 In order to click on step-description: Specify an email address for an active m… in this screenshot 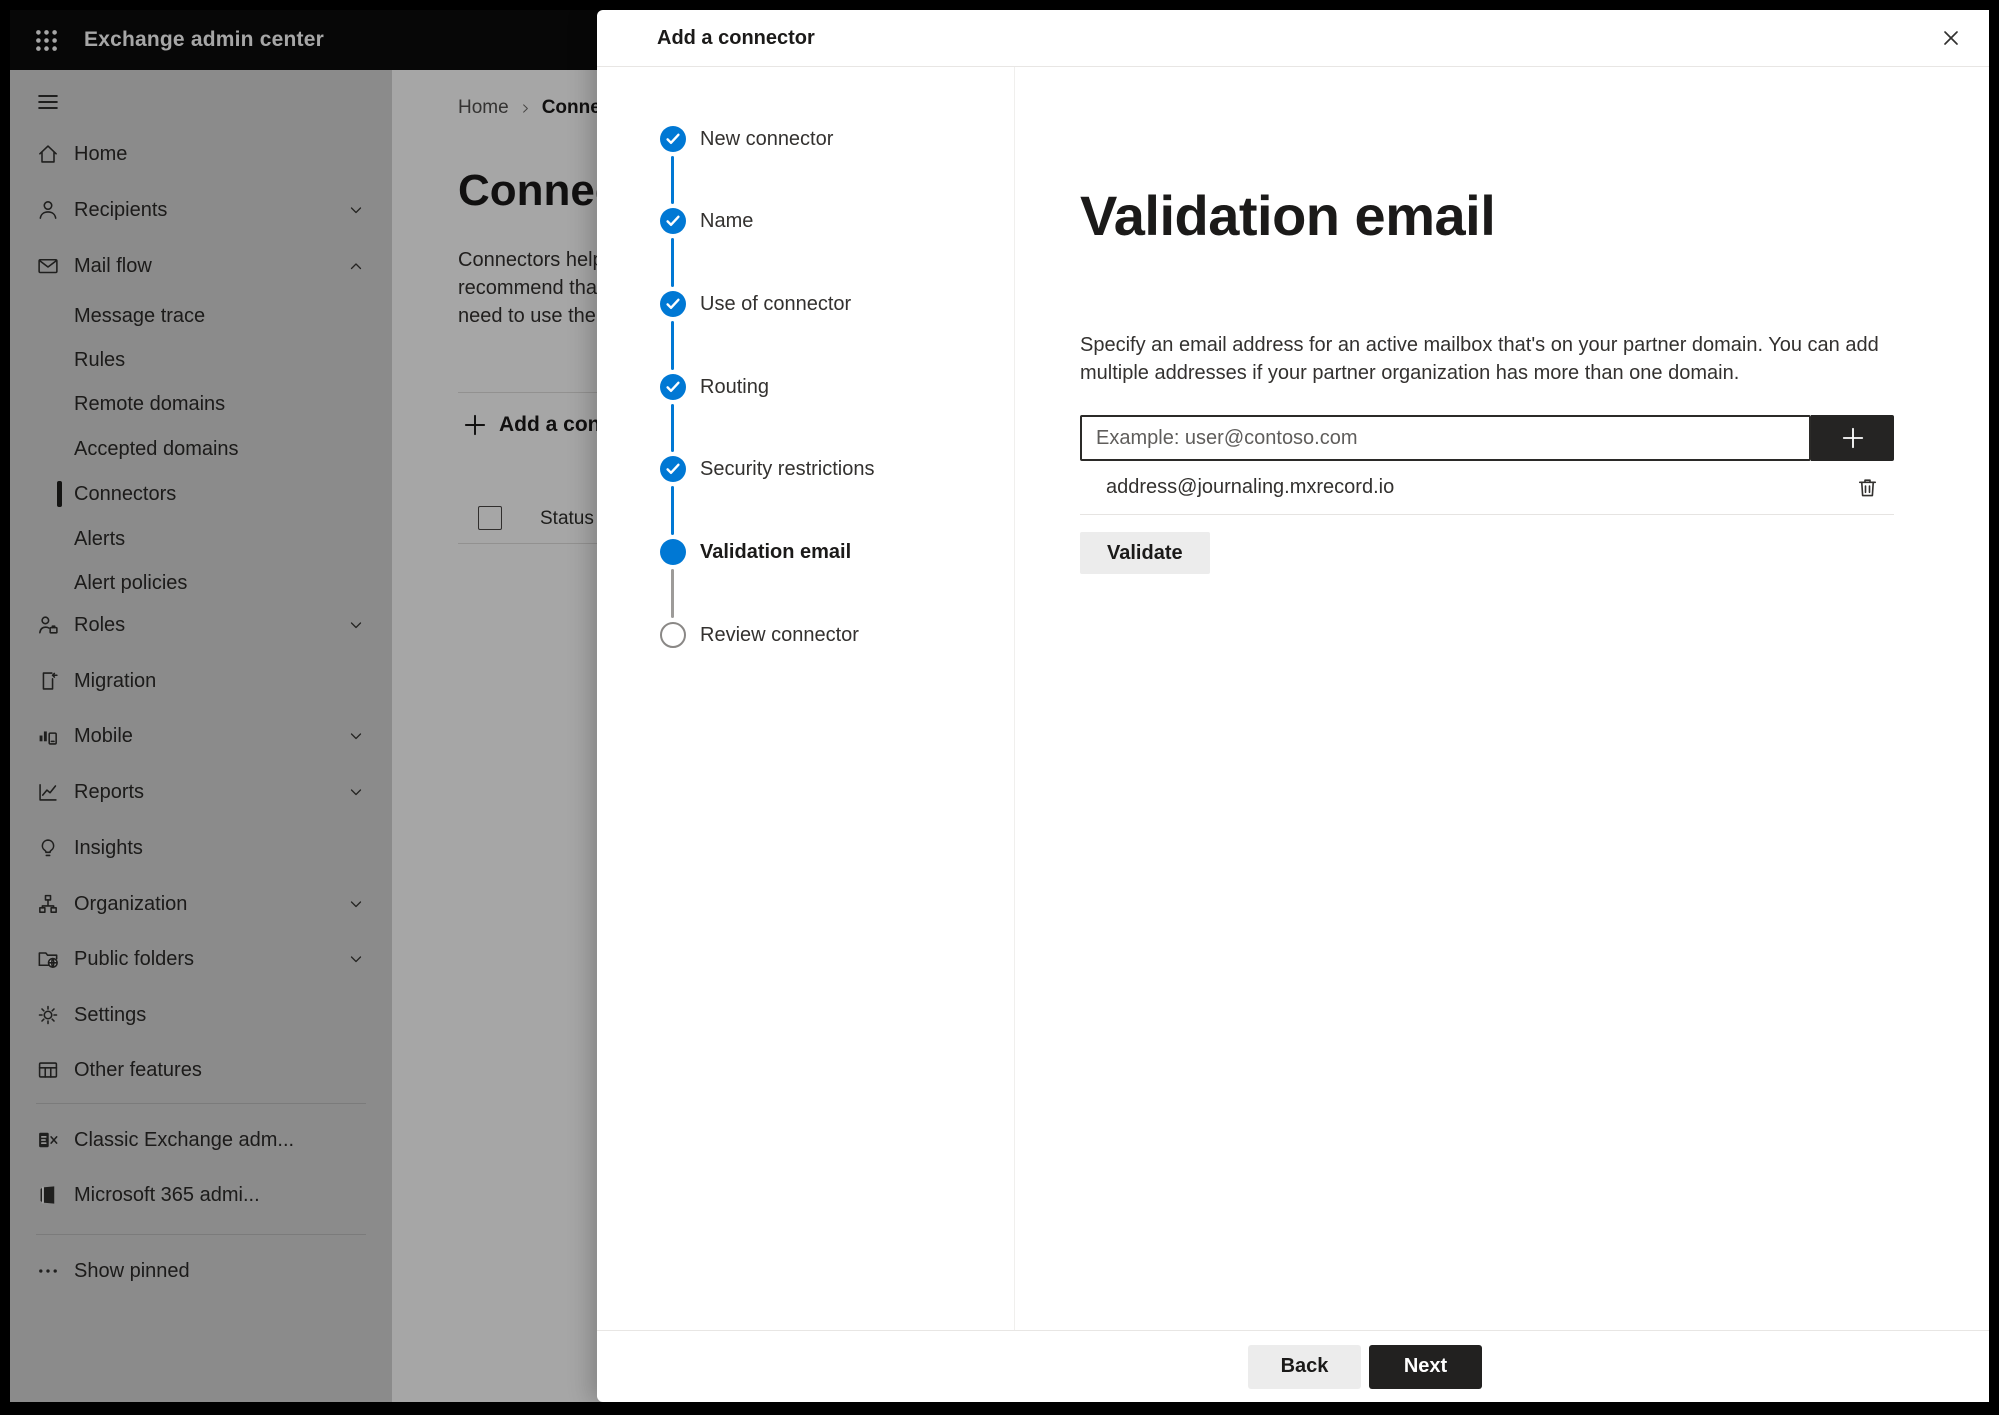, I will do `click(1479, 359)`.